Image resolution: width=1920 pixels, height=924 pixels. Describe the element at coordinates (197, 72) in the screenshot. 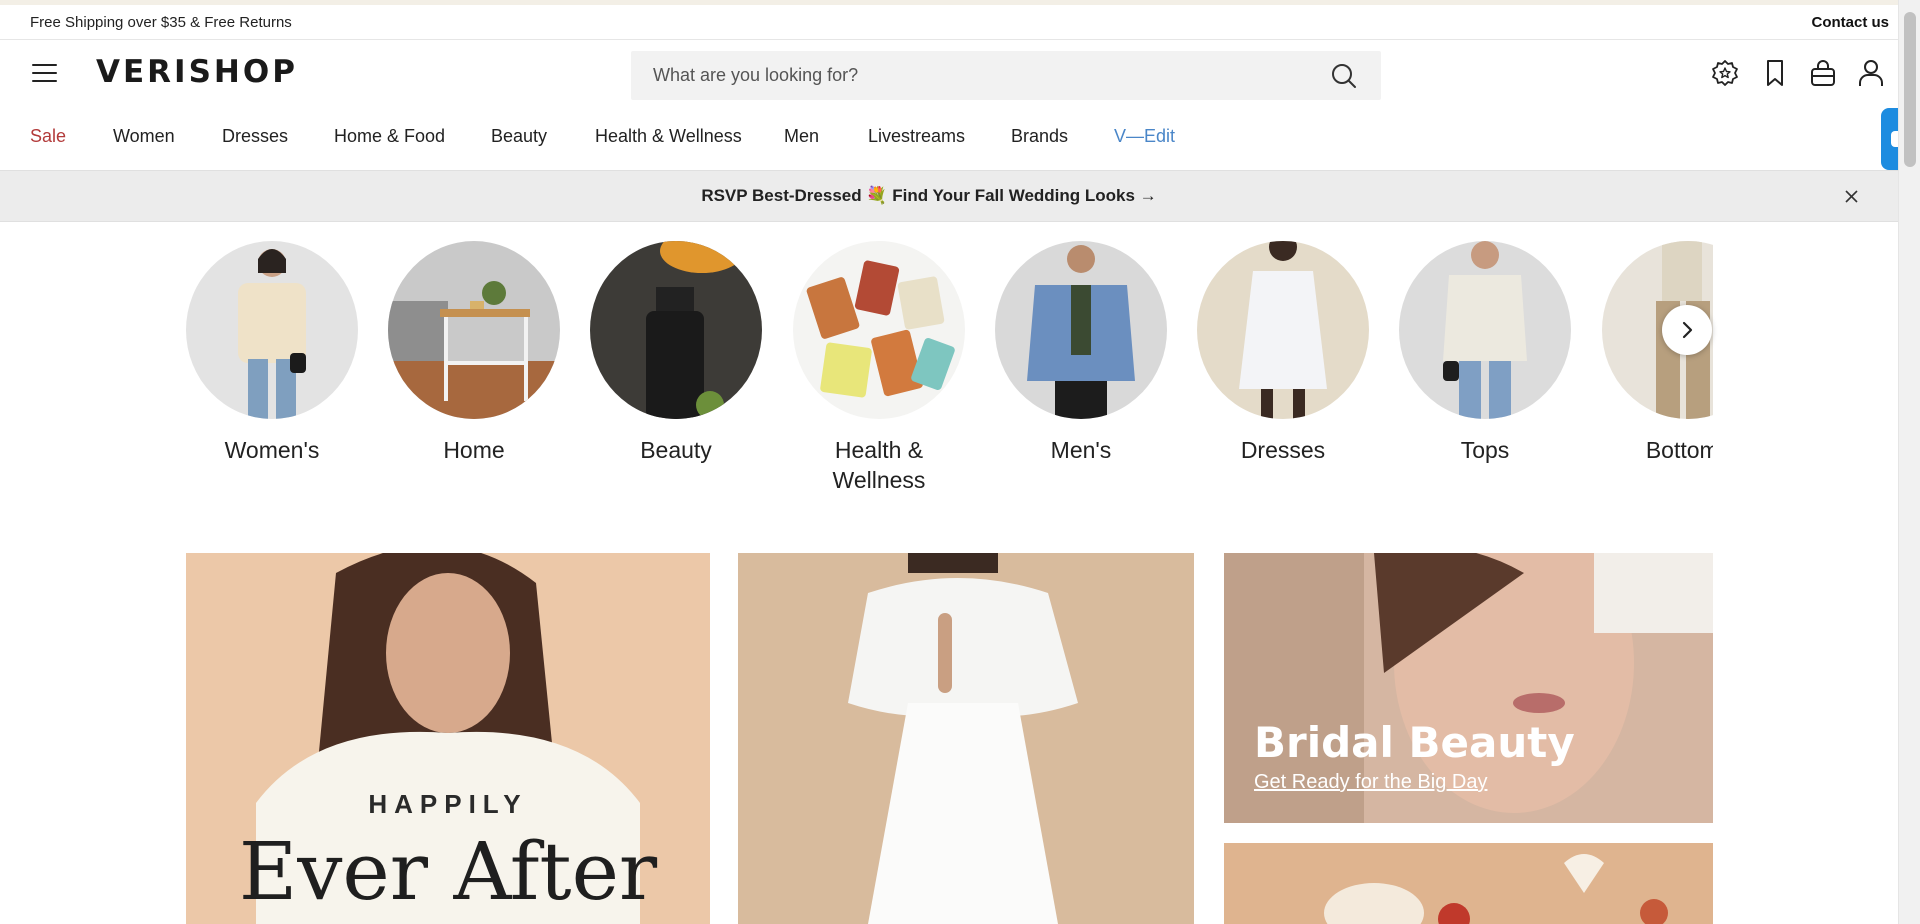

I see `site-logo: VERISHOP` at that location.